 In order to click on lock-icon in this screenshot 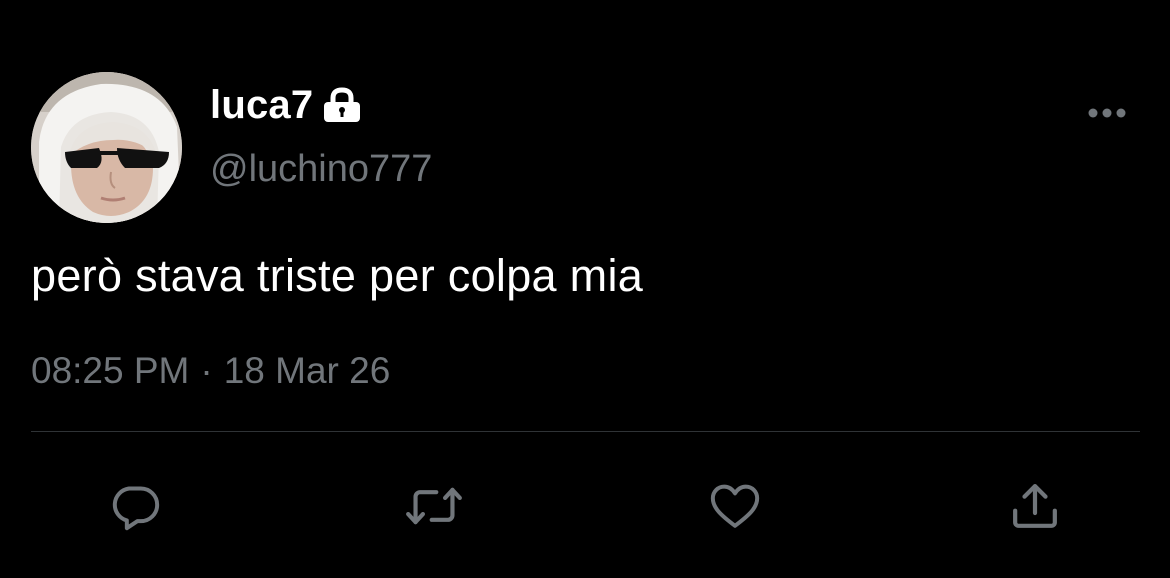, I will do `click(342, 105)`.